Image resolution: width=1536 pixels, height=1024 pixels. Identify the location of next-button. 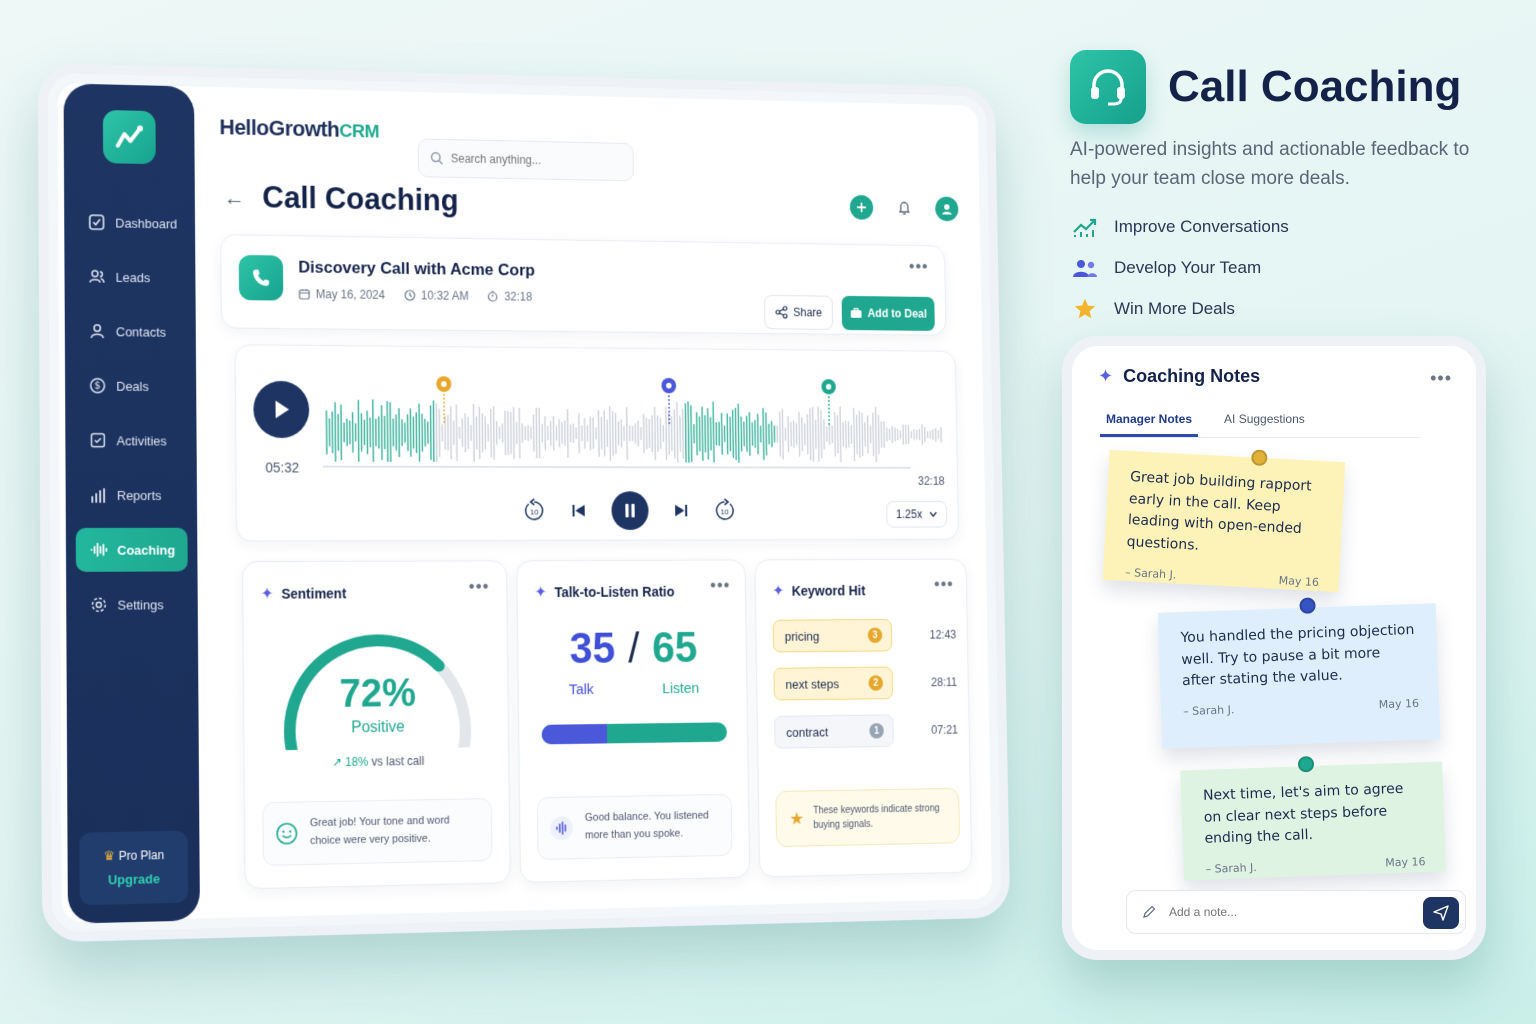
(680, 510).